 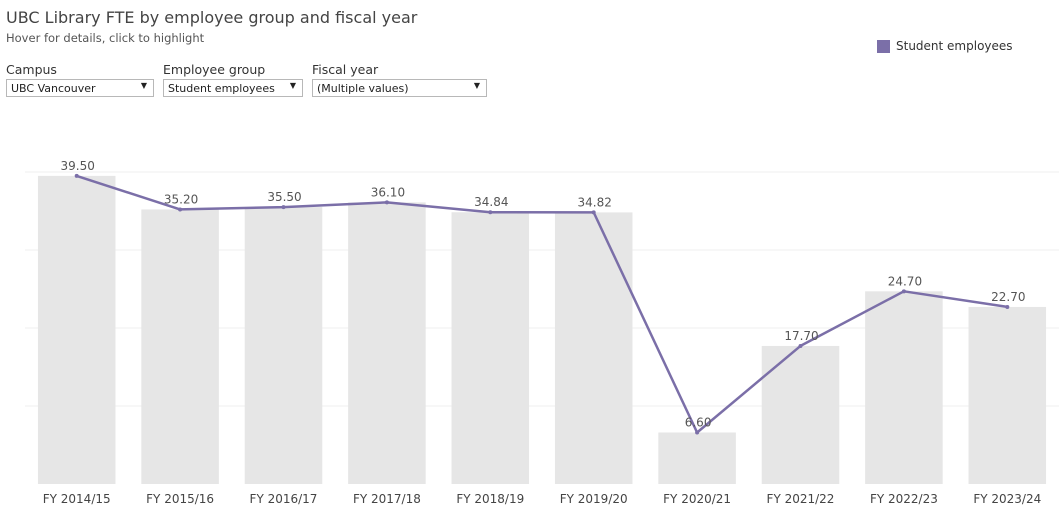 I want to click on x-tick-label: FY 2020/21, so click(x=697, y=499).